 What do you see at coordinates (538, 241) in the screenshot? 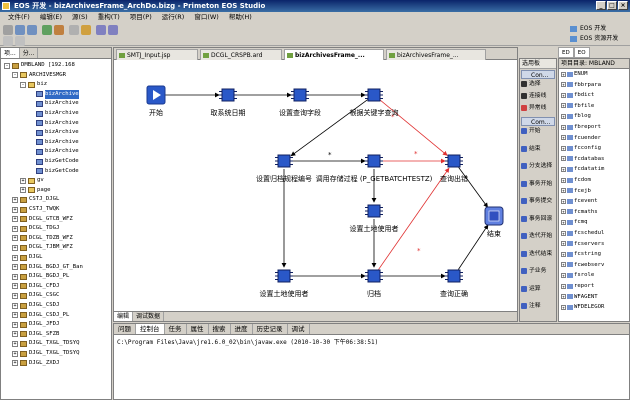
I see `palette-item: 迭代开始` at bounding box center [538, 241].